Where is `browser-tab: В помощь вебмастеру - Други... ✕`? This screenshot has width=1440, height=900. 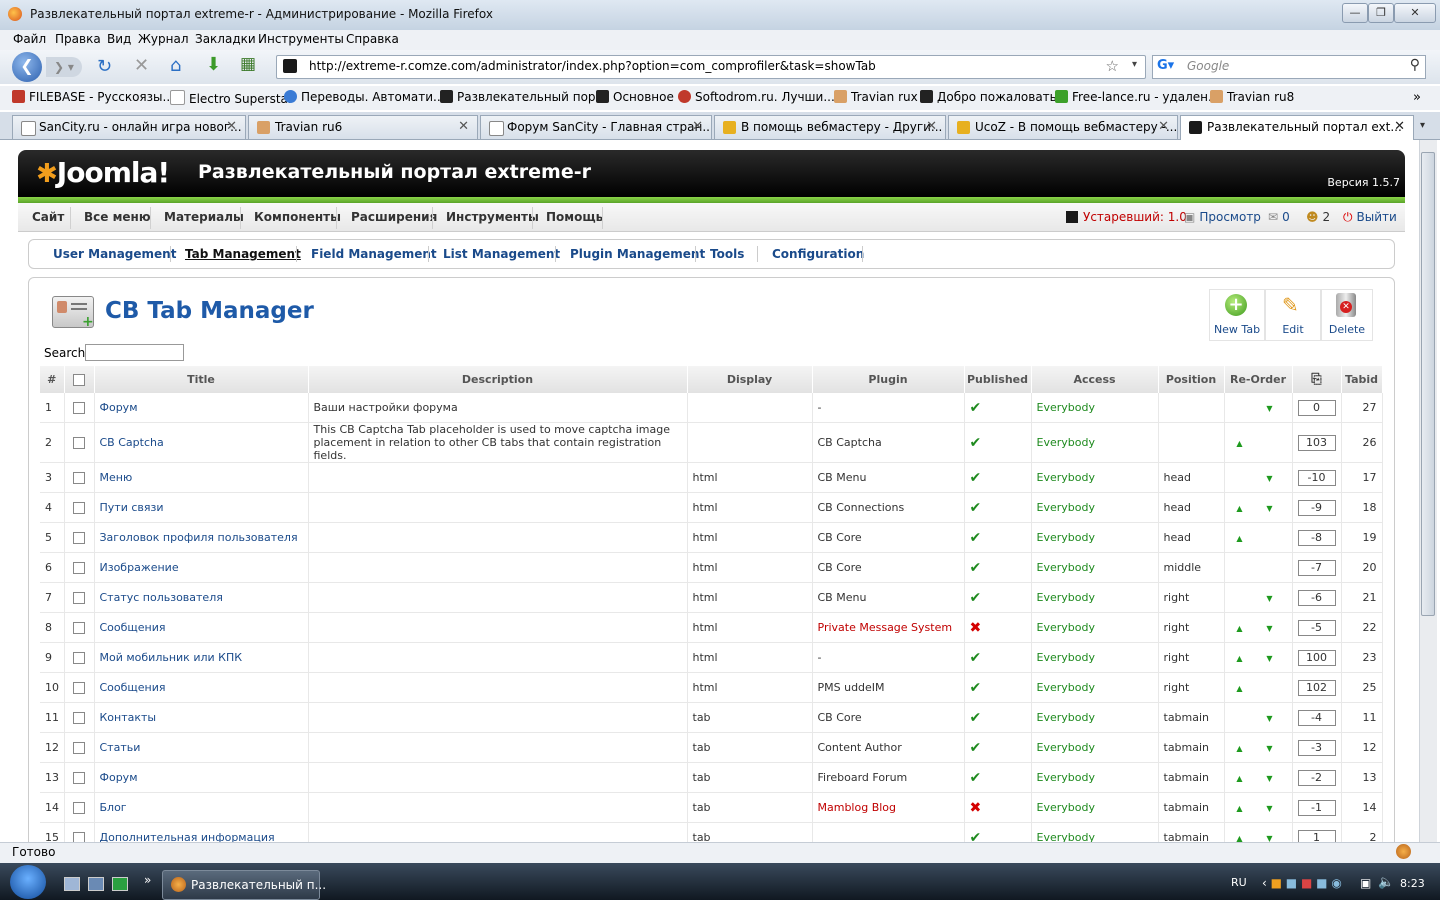
browser-tab: В помощь вебмастеру - Други... ✕ is located at coordinates (830, 127).